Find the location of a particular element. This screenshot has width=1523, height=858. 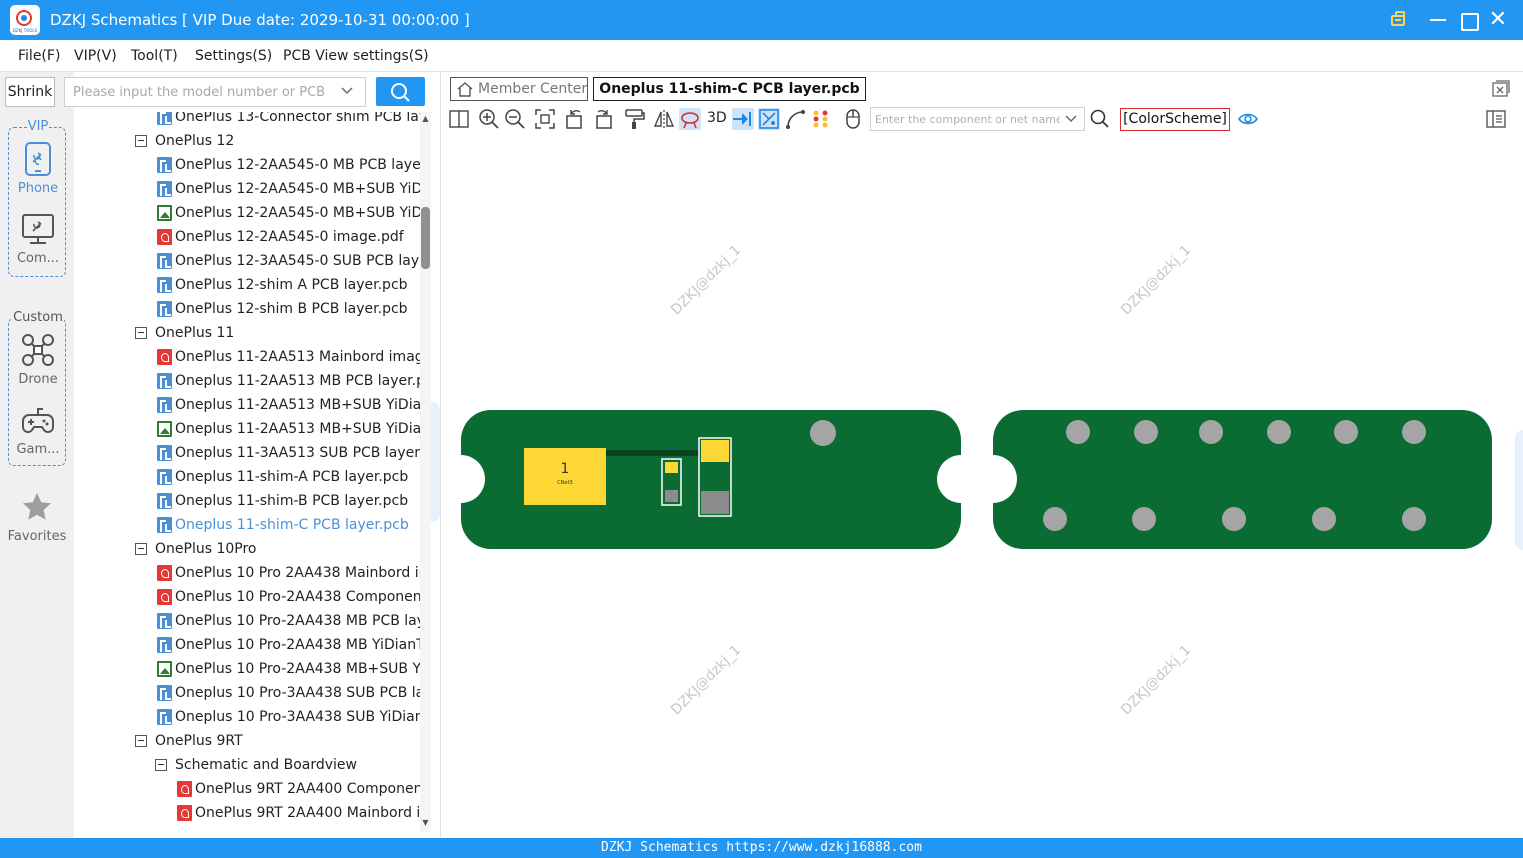

tab-pcb-file: Oneplus 11-shim-C PCB layer.pcb is located at coordinates (729, 89).